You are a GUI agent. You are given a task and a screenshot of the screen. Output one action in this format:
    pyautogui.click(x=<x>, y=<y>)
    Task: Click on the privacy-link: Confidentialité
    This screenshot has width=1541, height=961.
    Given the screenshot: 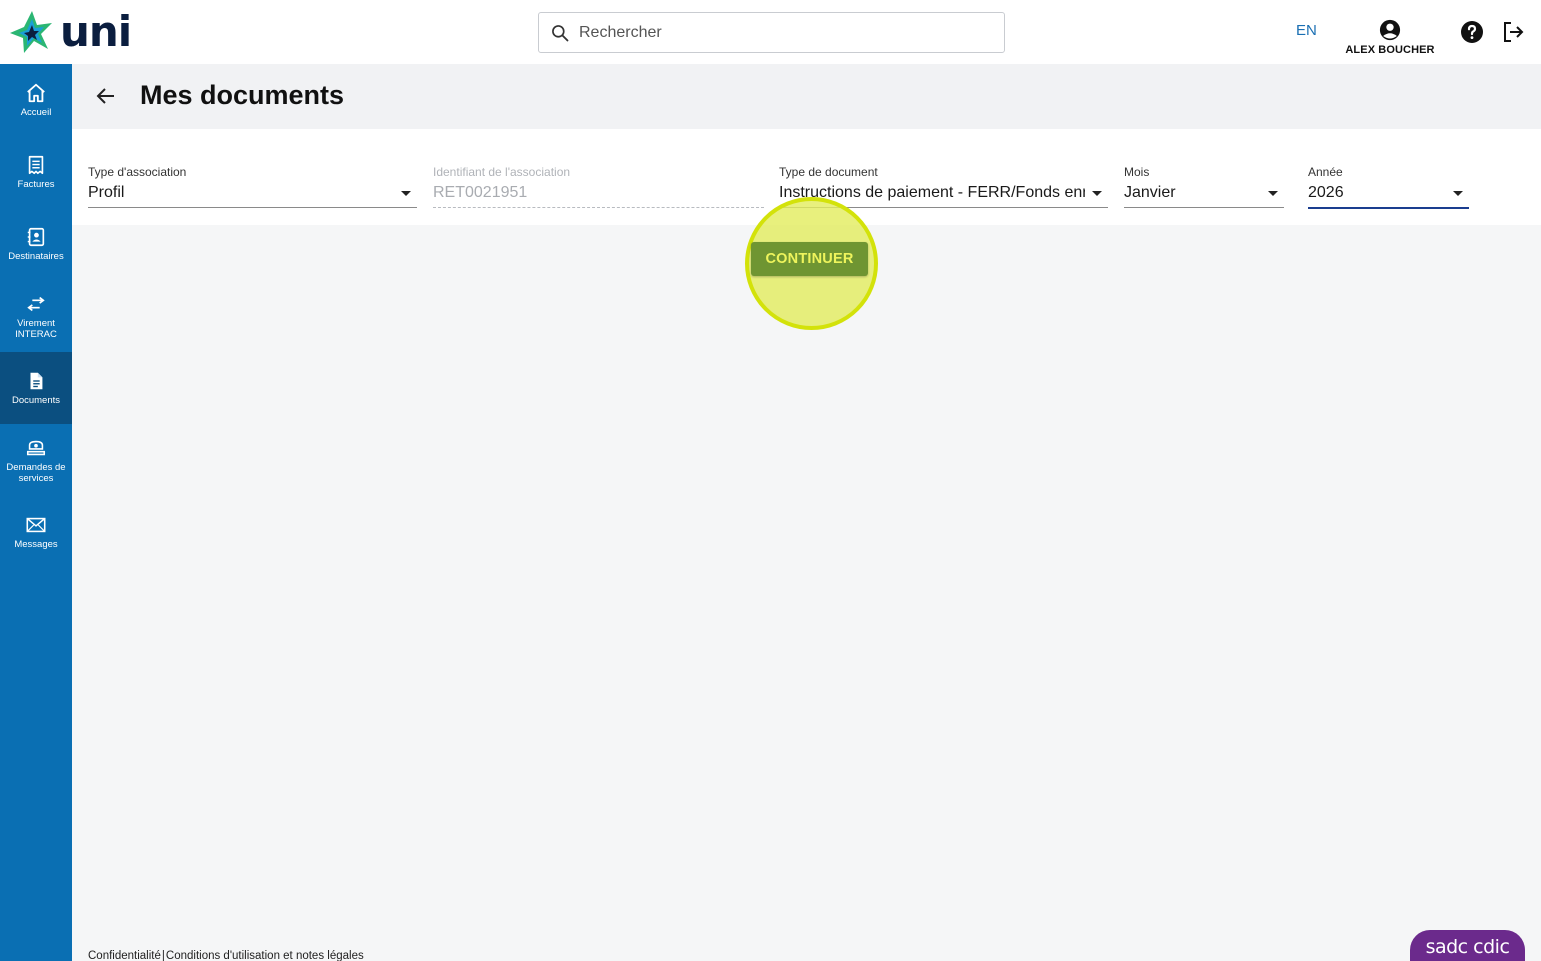 What is the action you would take?
    pyautogui.click(x=124, y=955)
    